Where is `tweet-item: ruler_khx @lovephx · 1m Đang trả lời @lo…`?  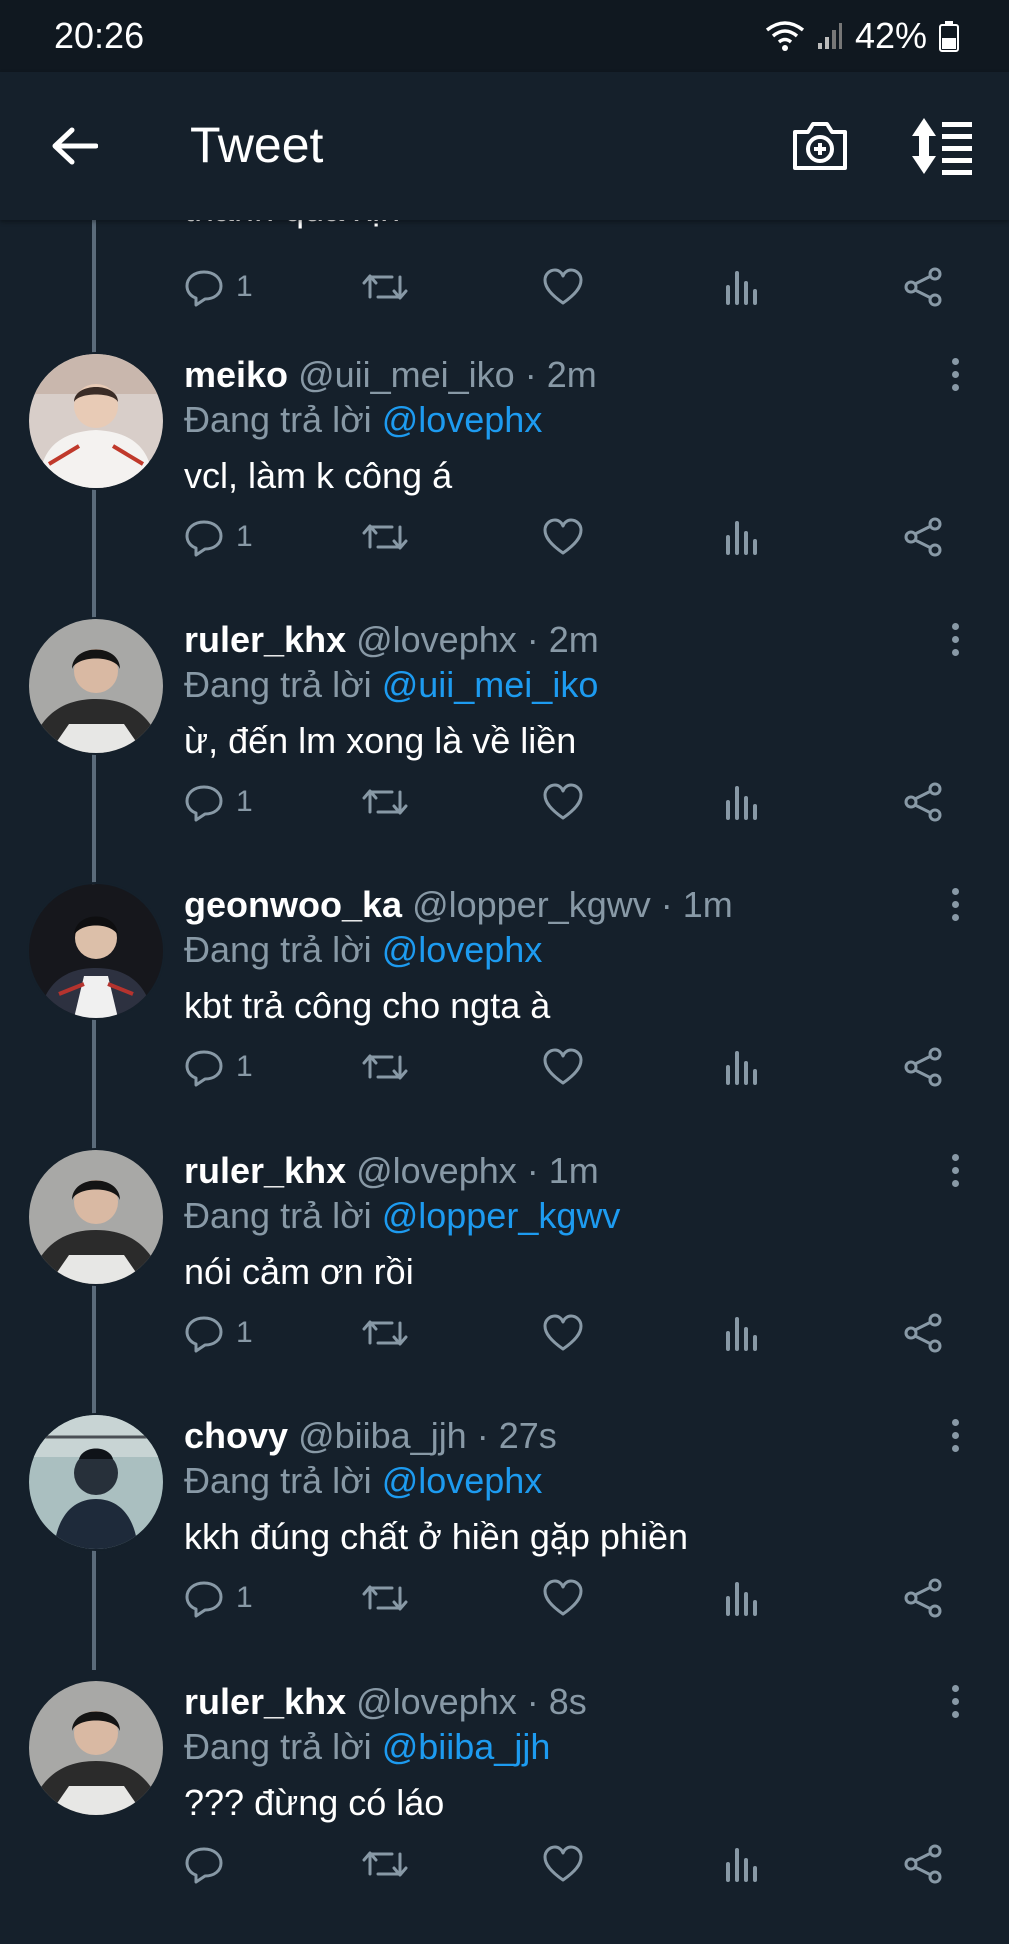
tweet-item: ruler_khx @lovephx · 1m Đang trả lời @lo… is located at coordinates (504, 1280).